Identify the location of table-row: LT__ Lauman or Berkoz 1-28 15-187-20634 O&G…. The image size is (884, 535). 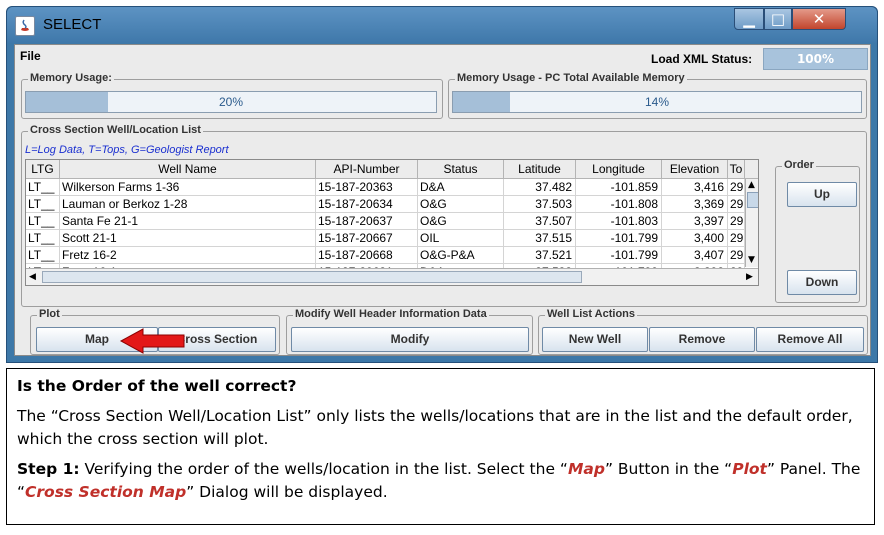
(392, 204).